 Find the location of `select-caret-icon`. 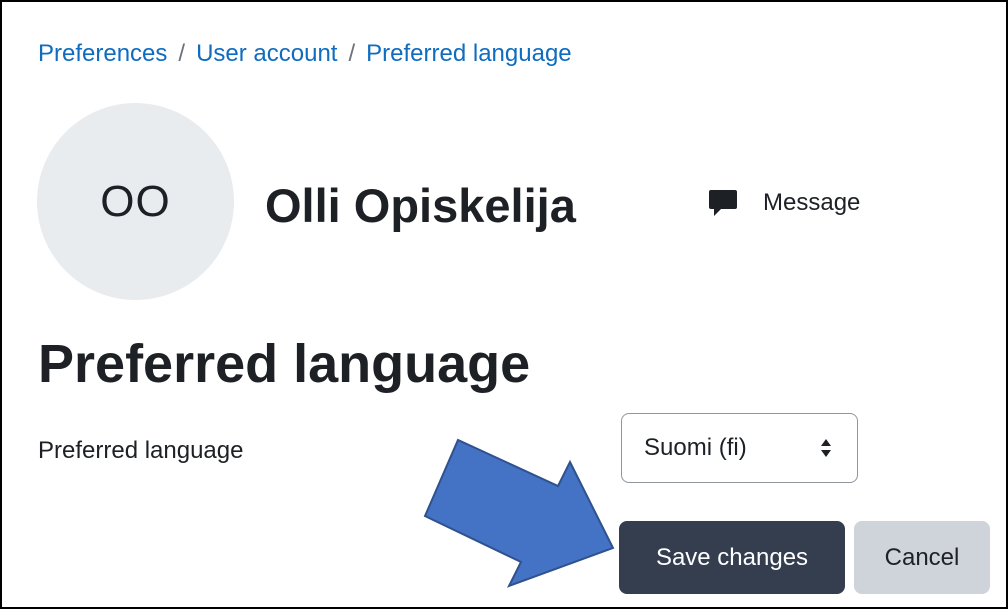

select-caret-icon is located at coordinates (826, 448).